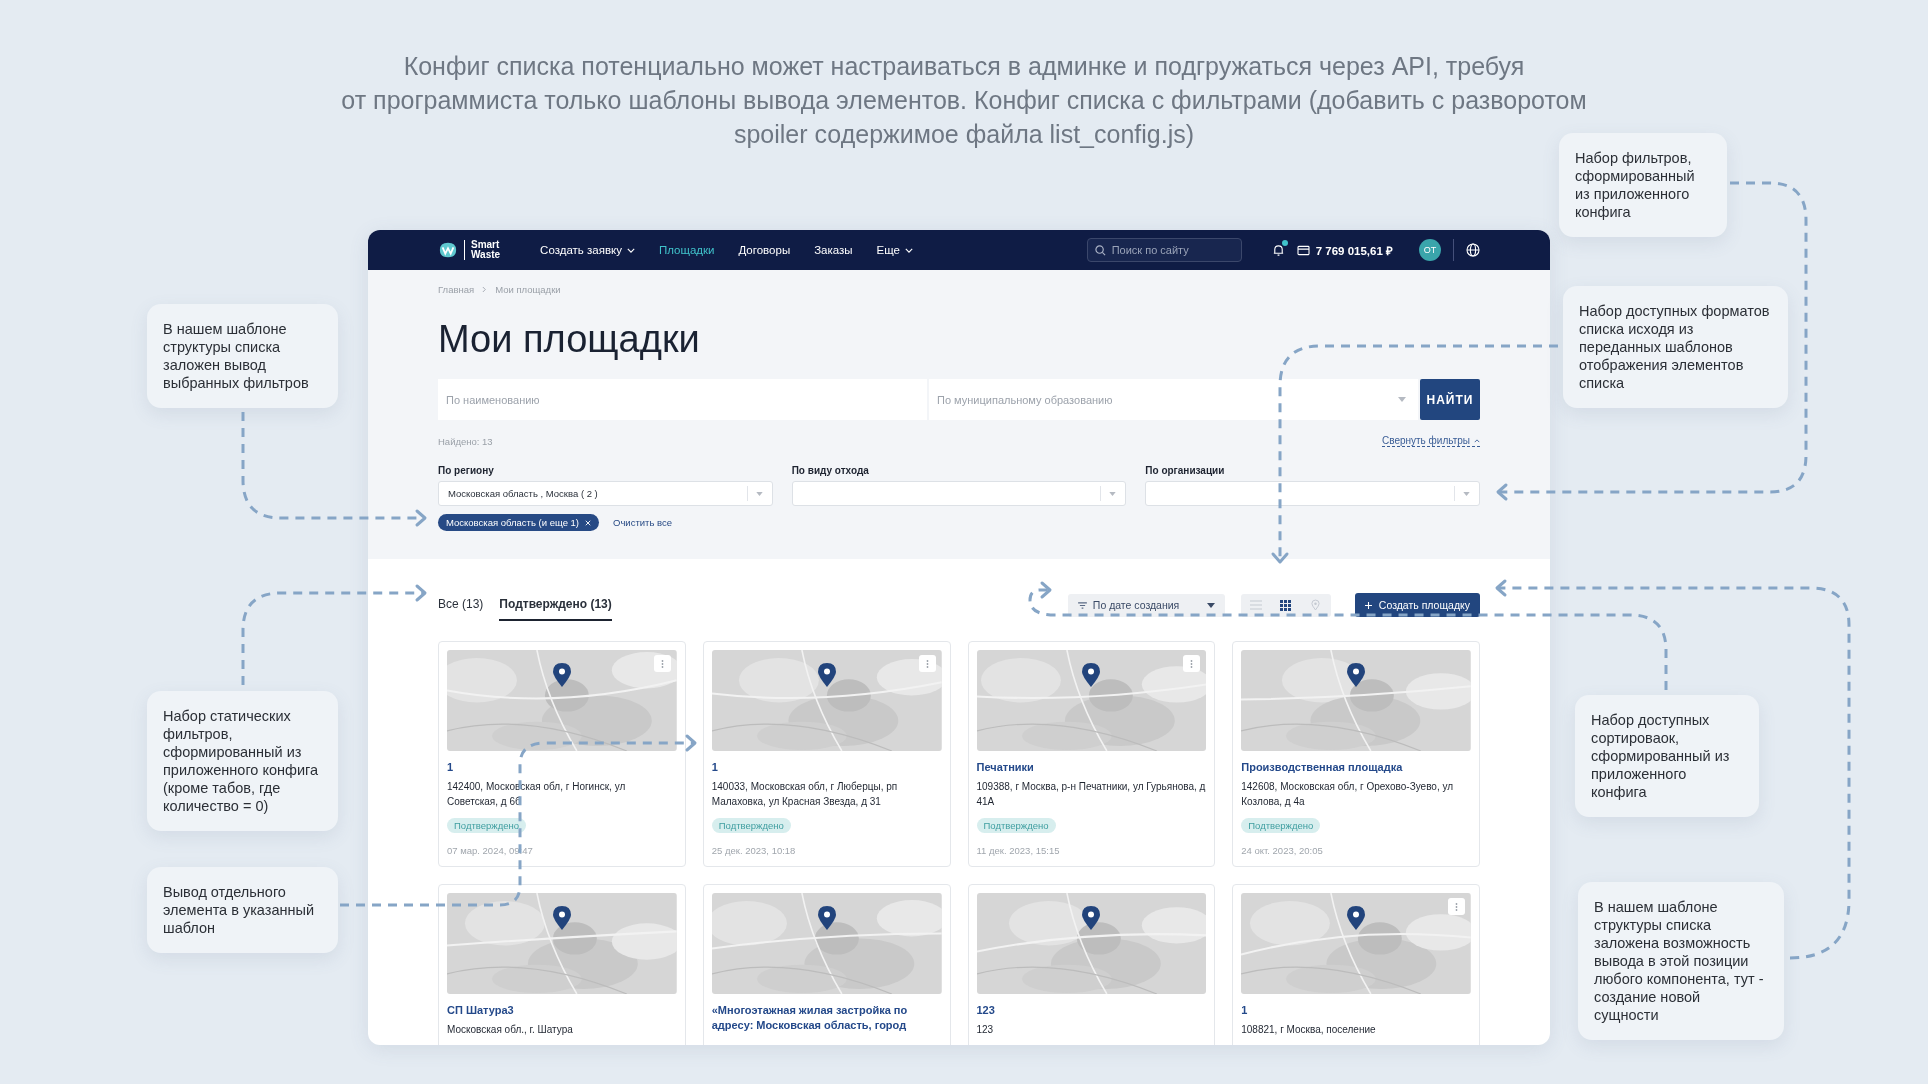 Image resolution: width=1928 pixels, height=1084 pixels. I want to click on grid-icon, so click(1286, 605).